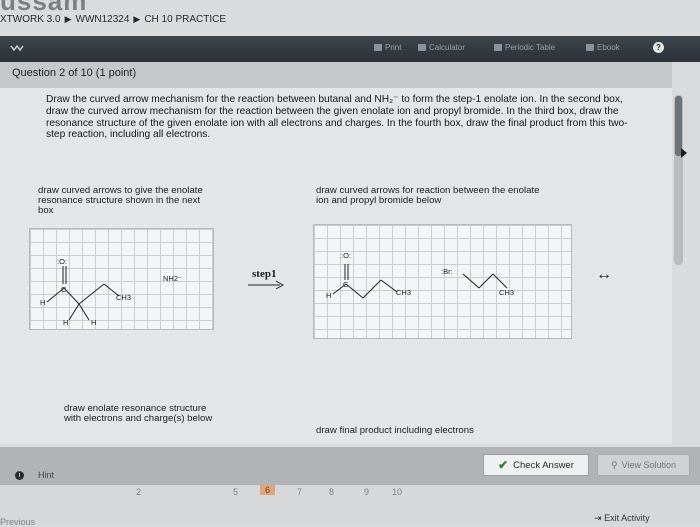 Image resolution: width=700 pixels, height=527 pixels. I want to click on box2-bromine: :Br:, so click(447, 271).